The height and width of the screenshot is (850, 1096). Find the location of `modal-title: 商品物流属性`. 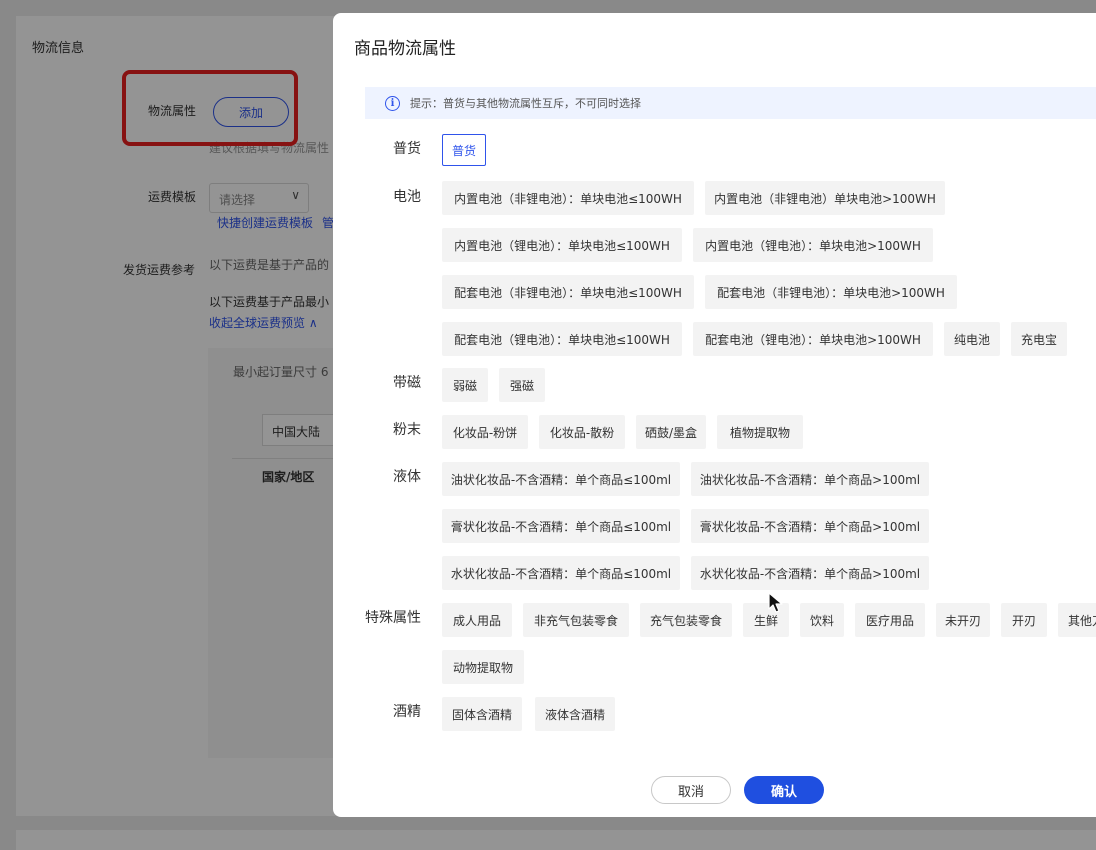

modal-title: 商品物流属性 is located at coordinates (405, 49).